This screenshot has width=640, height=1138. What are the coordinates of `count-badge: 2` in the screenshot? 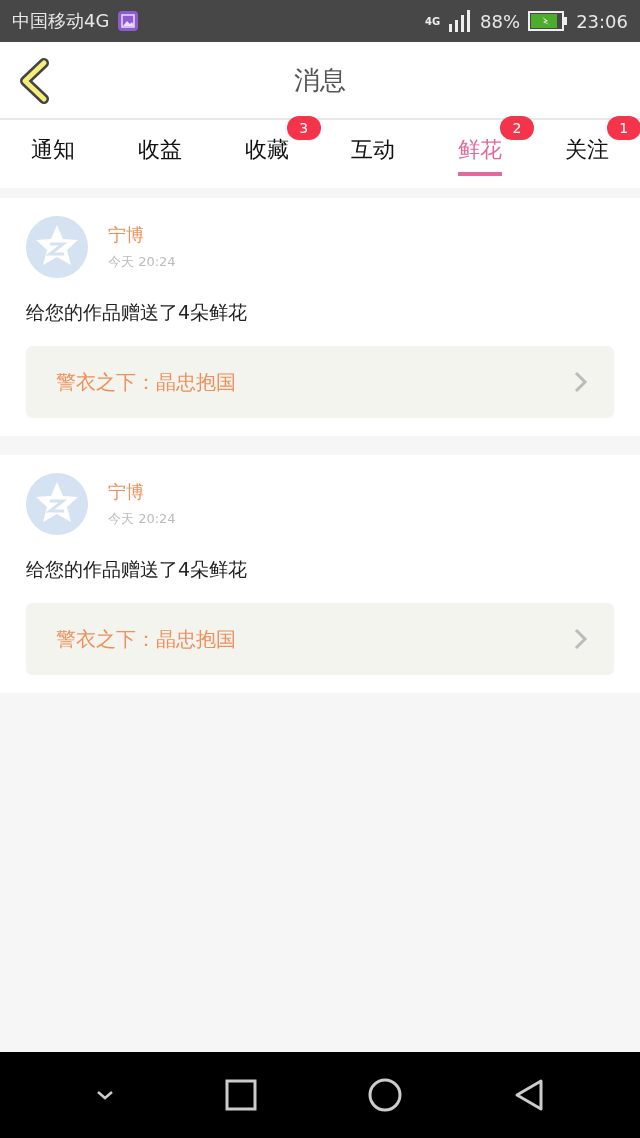 It's located at (517, 128).